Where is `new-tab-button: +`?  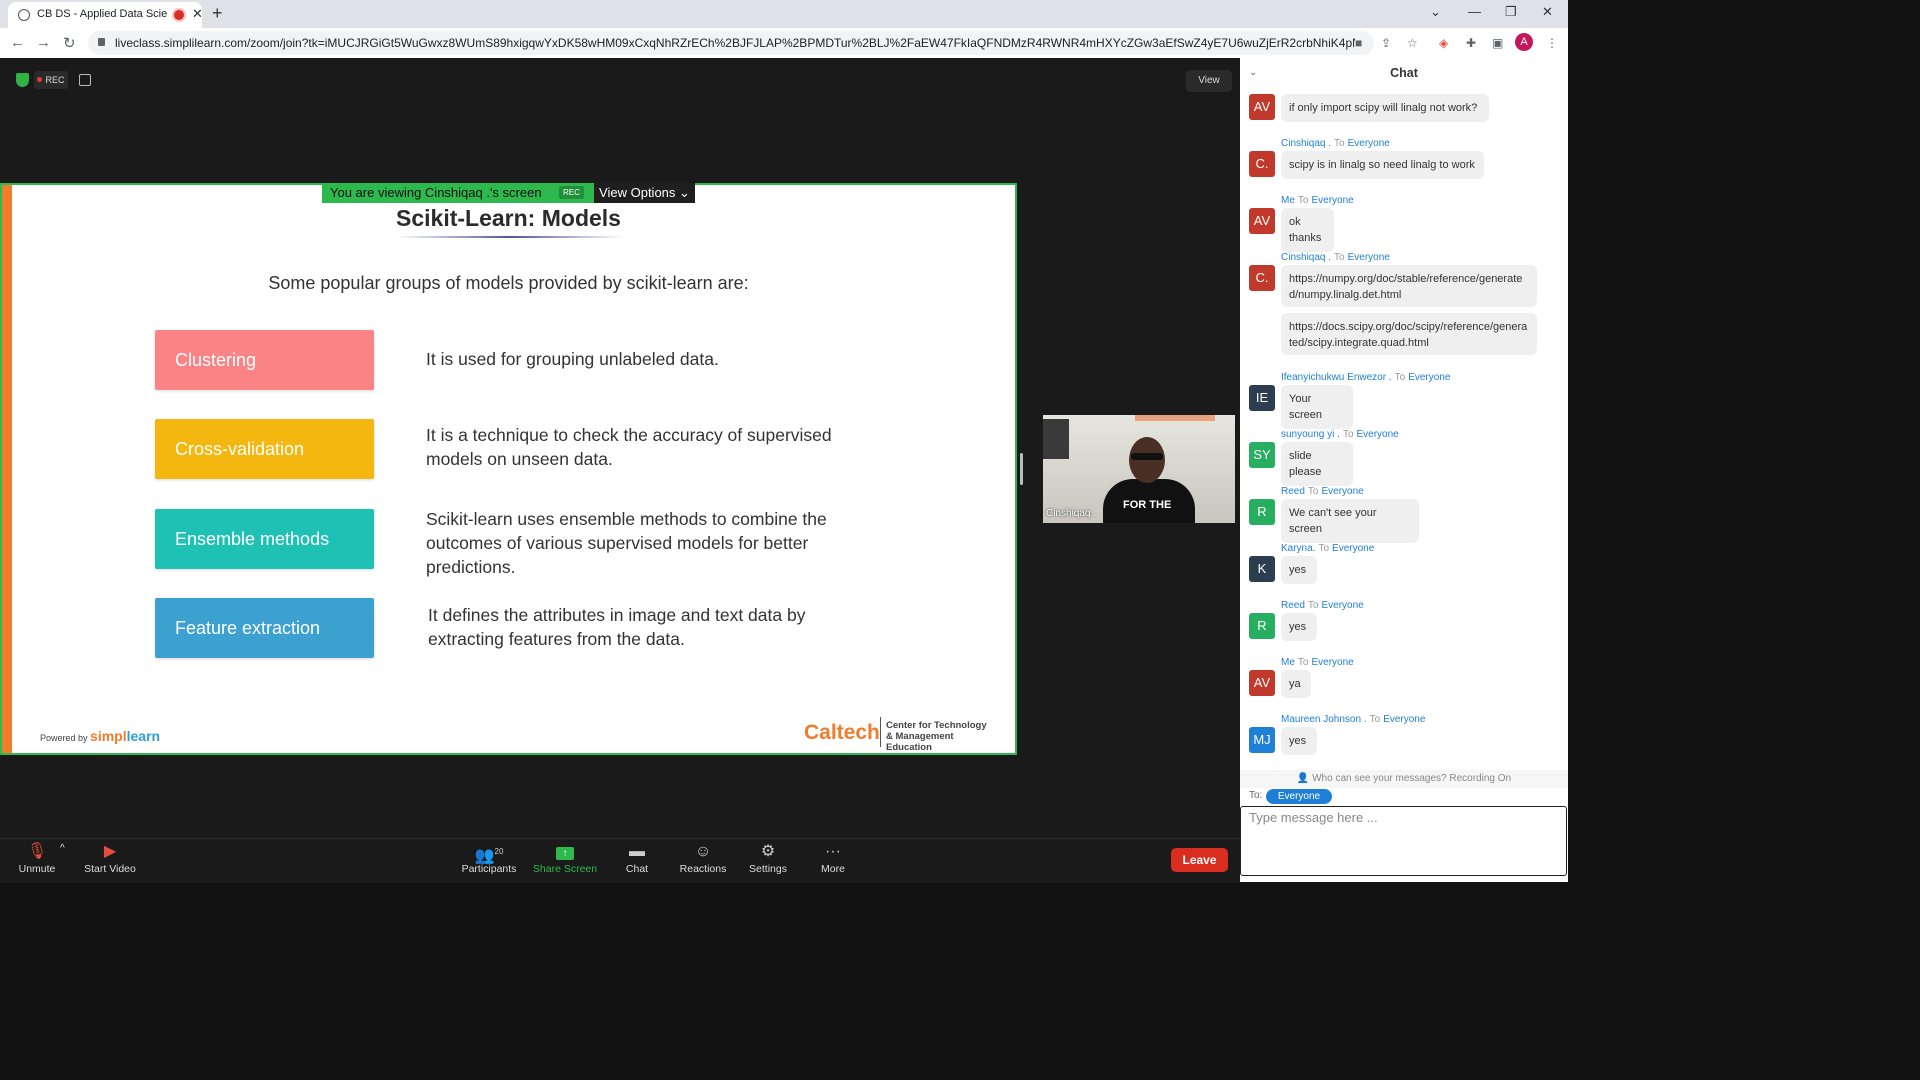 new-tab-button: + is located at coordinates (217, 13).